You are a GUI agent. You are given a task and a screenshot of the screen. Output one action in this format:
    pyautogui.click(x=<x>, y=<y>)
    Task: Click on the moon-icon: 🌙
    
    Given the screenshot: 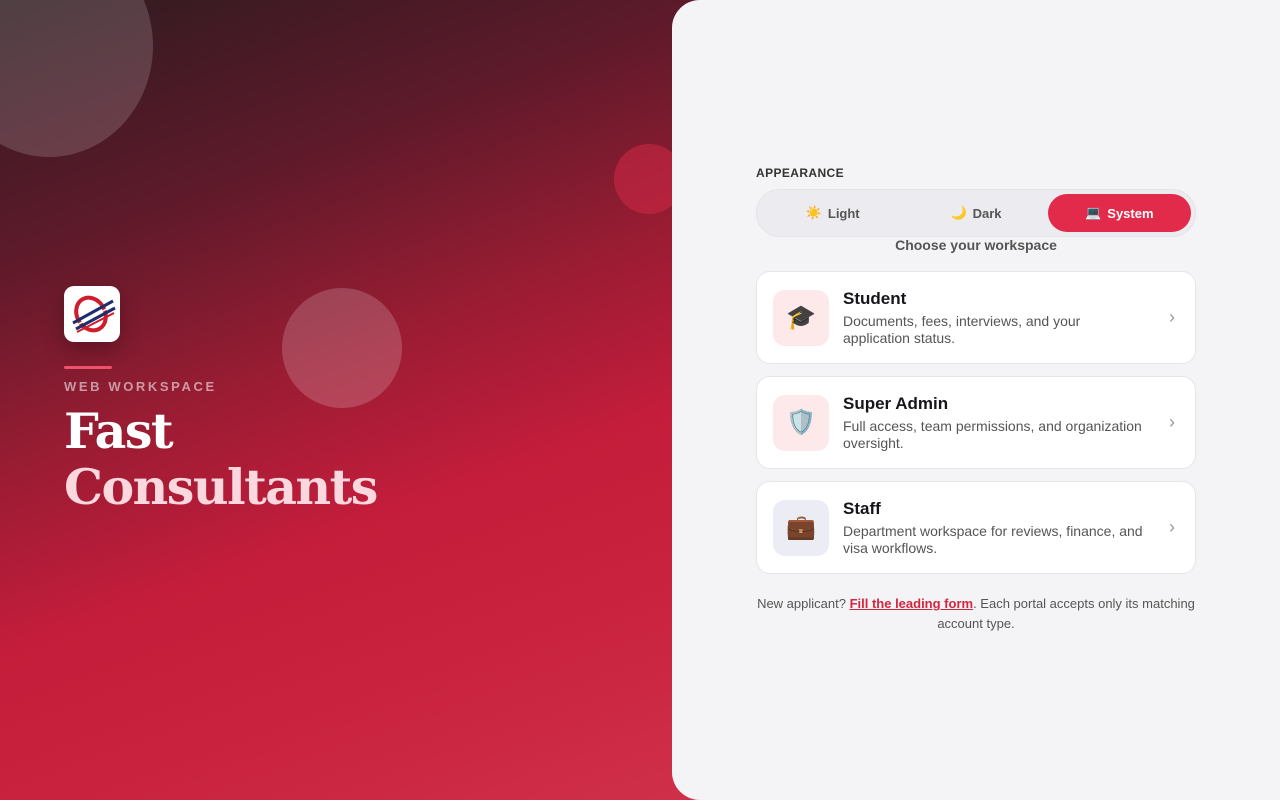 What is the action you would take?
    pyautogui.click(x=958, y=212)
    